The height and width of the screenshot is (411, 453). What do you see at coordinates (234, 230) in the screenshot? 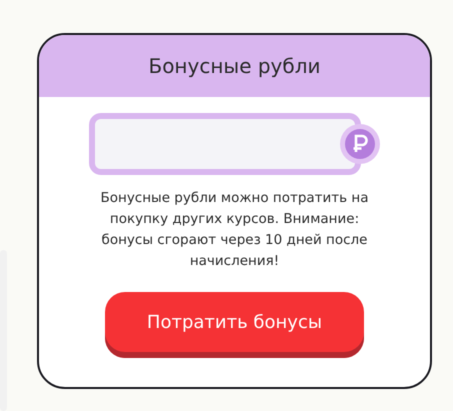
I see `bonus-description: Бонусные рубли можно потратить на покупку других курсов. Внимание: бонусы сгорают через 10 дней после начисления!` at bounding box center [234, 230].